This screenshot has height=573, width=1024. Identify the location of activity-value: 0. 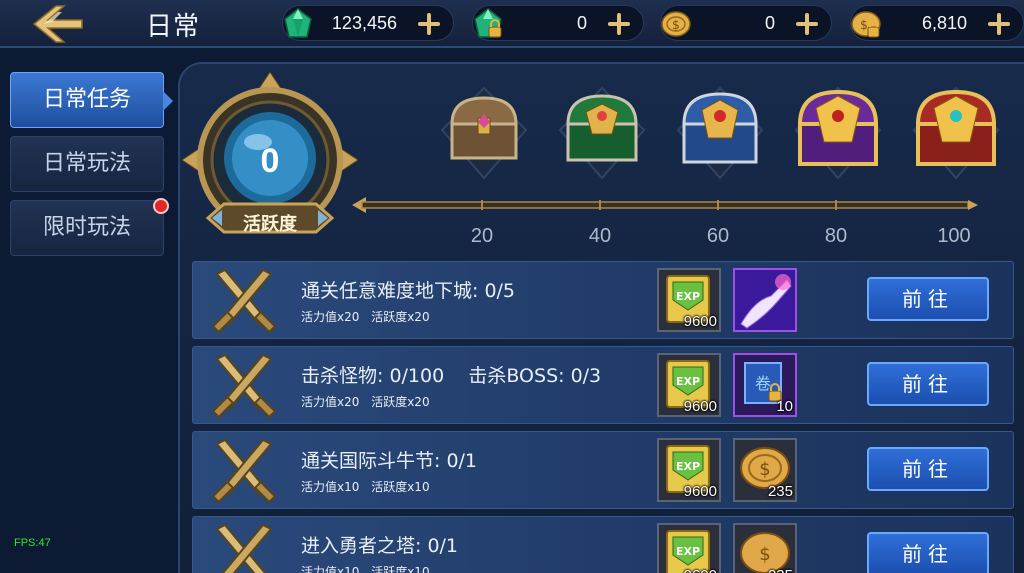
(270, 161).